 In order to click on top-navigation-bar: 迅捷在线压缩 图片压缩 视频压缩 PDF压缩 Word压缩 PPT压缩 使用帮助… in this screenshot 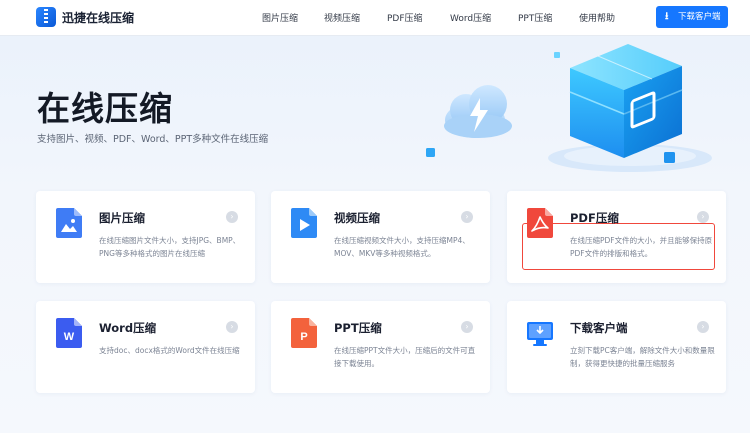, I will do `click(375, 18)`.